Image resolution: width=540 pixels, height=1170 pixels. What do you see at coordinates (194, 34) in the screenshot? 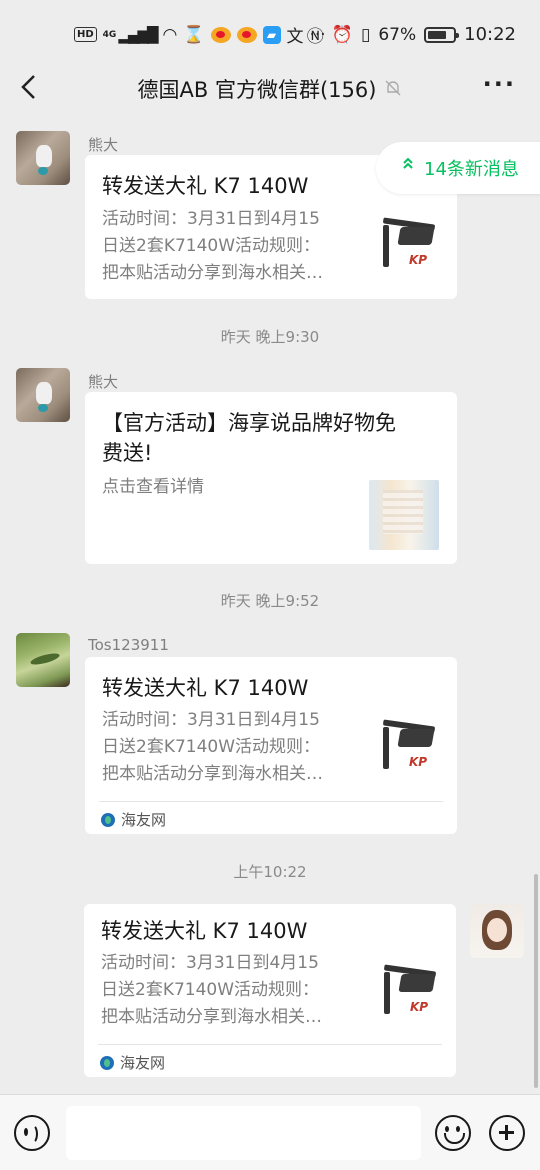
I see `hourglass-icon: ⌛` at bounding box center [194, 34].